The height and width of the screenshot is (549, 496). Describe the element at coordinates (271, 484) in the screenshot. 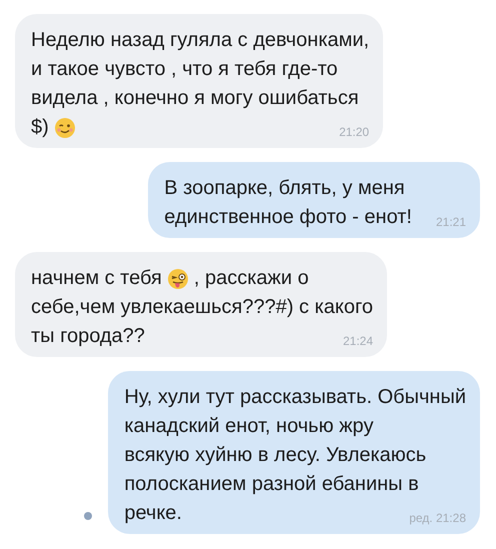

I see `message-text: полосканием разной ебанины в` at that location.